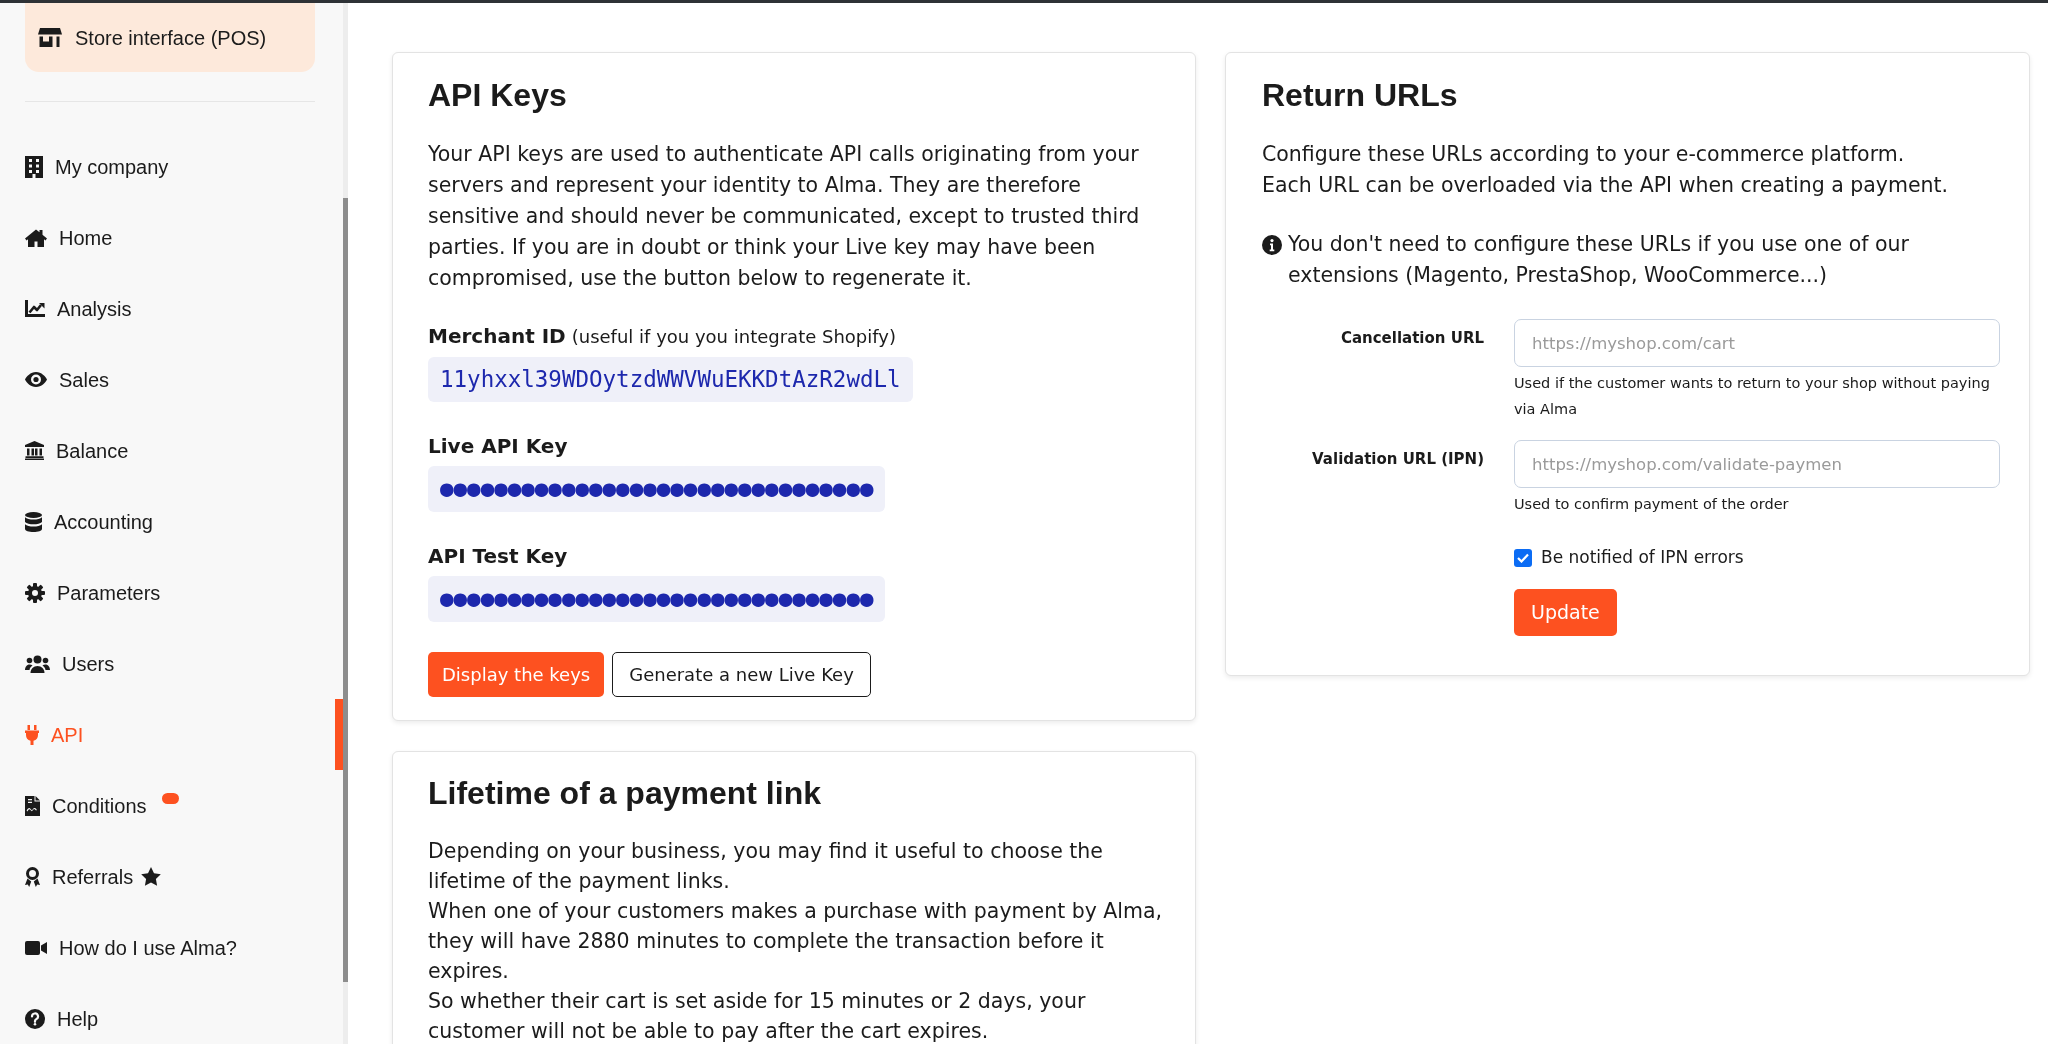 The height and width of the screenshot is (1044, 2048). I want to click on home-icon, so click(36, 237).